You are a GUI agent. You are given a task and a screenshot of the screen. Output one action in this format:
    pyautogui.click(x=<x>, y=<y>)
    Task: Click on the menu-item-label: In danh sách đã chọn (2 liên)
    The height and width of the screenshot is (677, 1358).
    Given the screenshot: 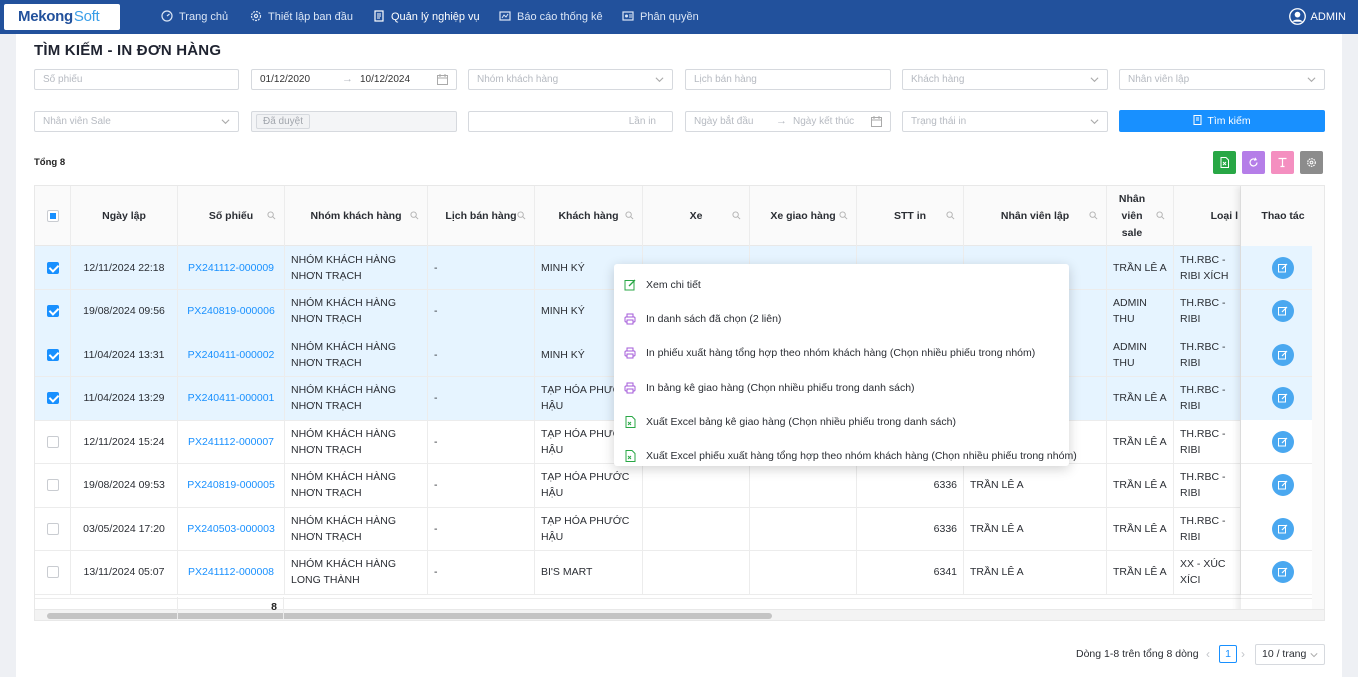 What is the action you would take?
    pyautogui.click(x=714, y=319)
    